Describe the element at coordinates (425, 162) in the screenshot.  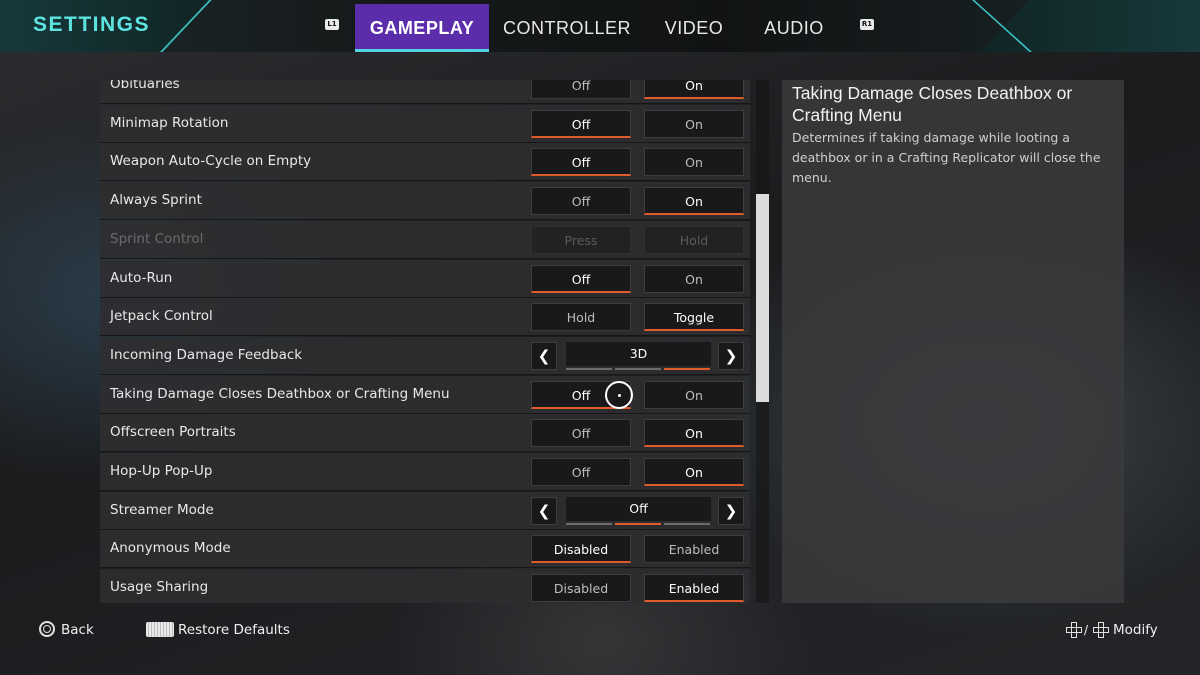
I see `settings-row: Weapon Auto-Cycle on Empty Off On` at that location.